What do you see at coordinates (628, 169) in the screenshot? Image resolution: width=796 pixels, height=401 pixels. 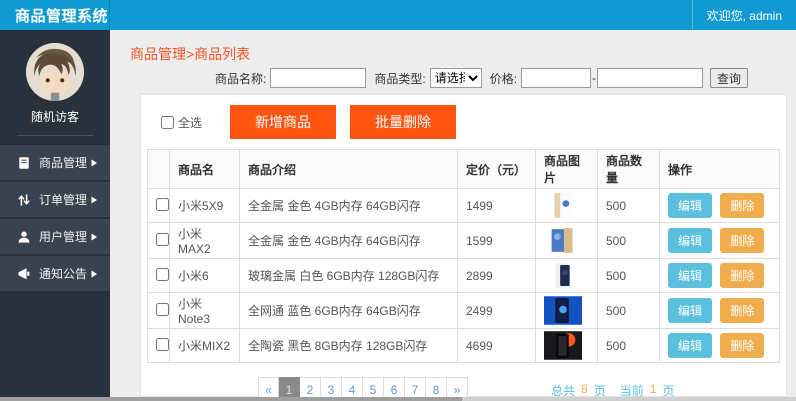 I see `column-header-qty: 商品数量` at bounding box center [628, 169].